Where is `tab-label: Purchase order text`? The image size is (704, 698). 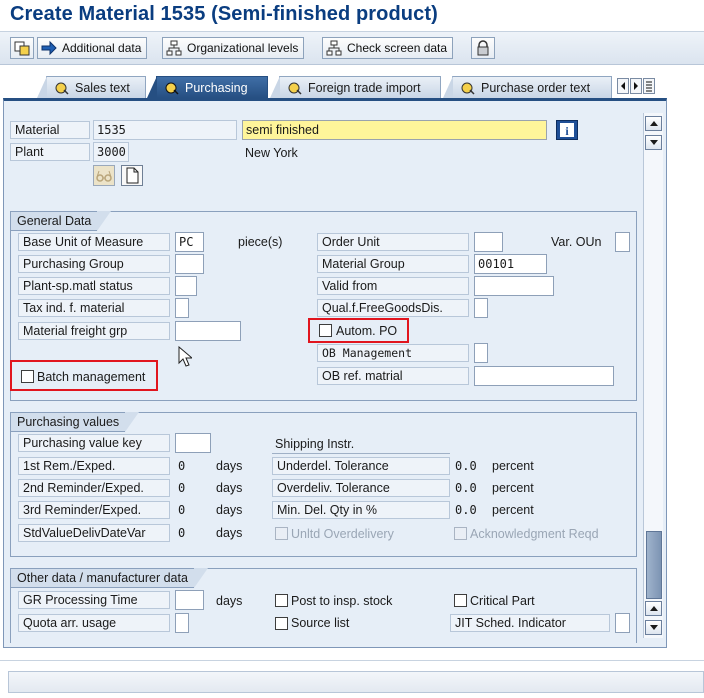 tab-label: Purchase order text is located at coordinates (536, 87).